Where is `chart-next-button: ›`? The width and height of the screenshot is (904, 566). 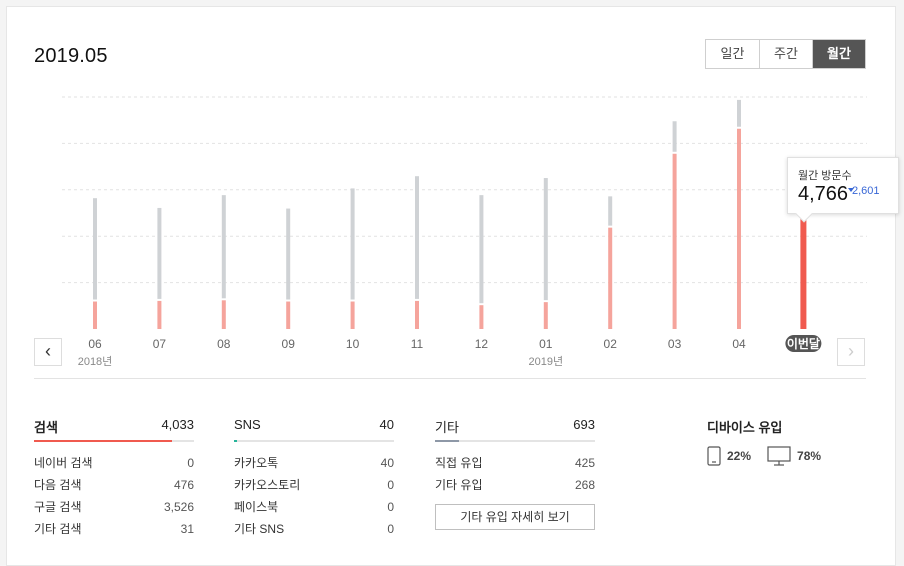
chart-next-button: › is located at coordinates (851, 352).